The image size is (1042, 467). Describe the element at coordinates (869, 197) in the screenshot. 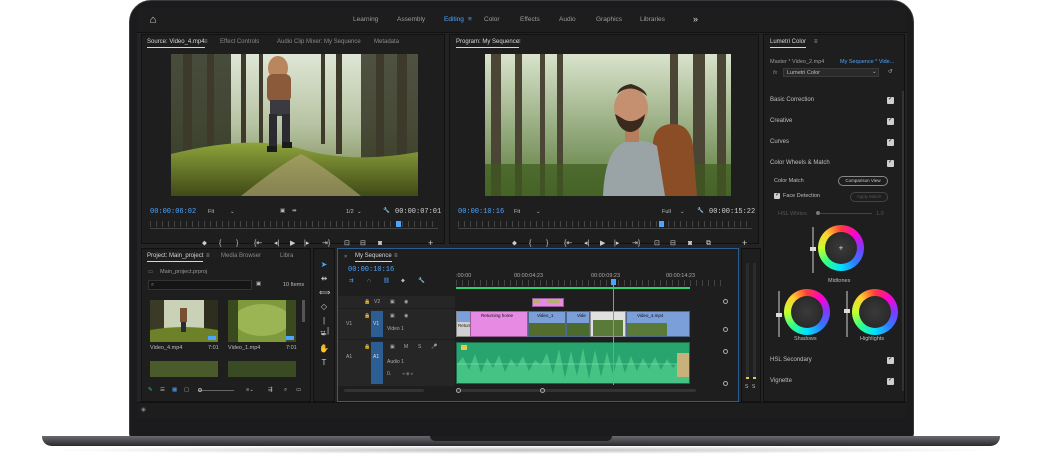

I see `apply-match-button: Apply Match` at that location.